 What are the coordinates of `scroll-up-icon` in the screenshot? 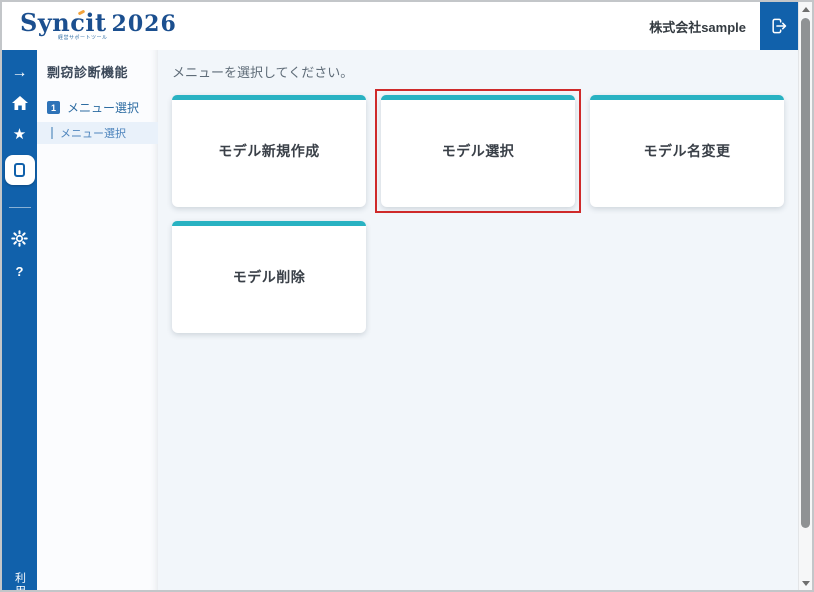 It's located at (805, 9).